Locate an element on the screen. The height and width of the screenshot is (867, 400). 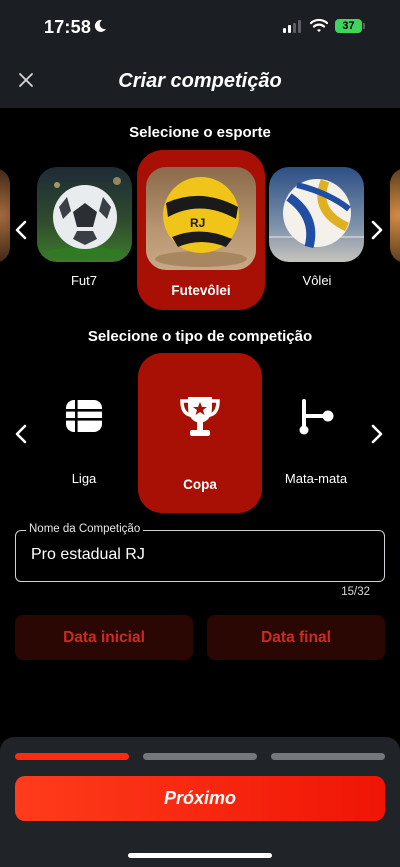
status-bar: 17:58 37 is located at coordinates (200, 28).